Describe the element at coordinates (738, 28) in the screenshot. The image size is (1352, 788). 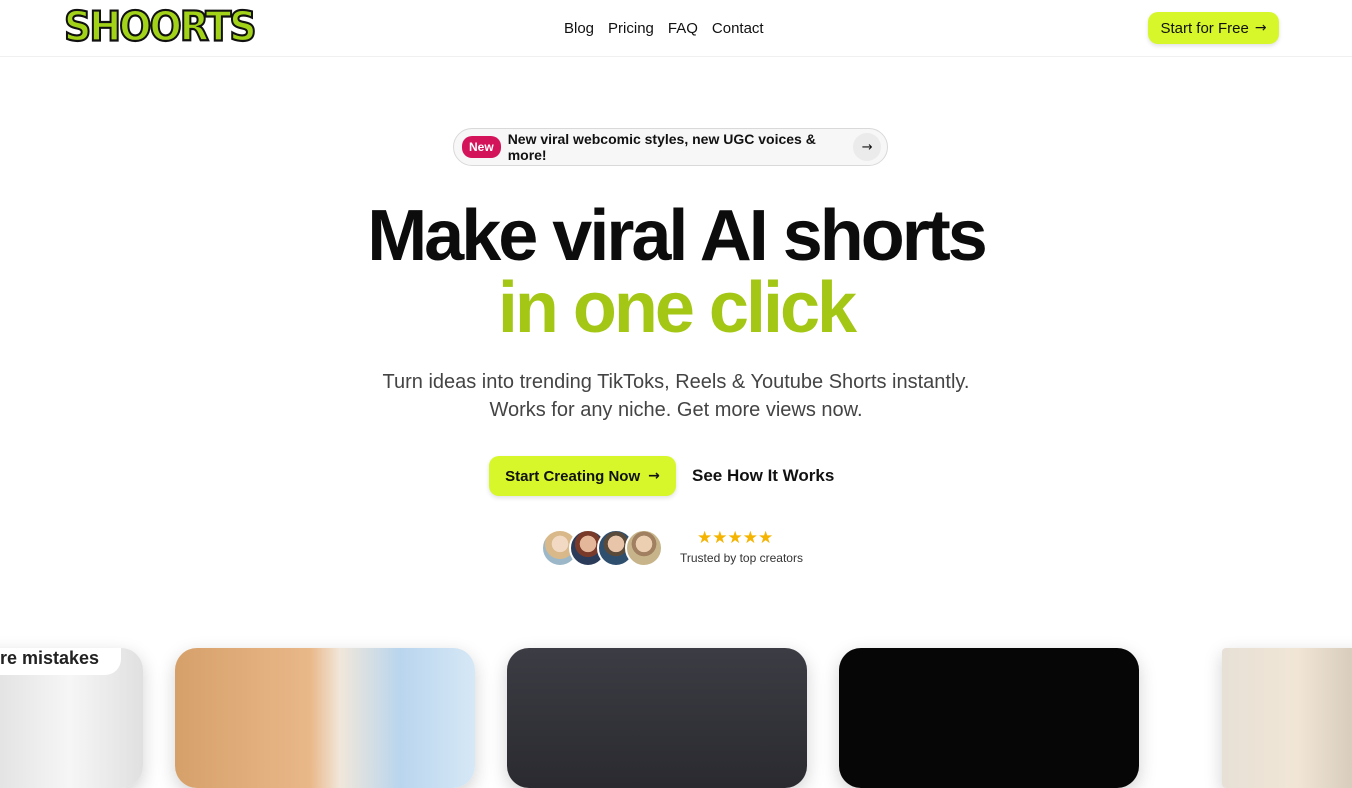
I see `nav-contact: Contact` at that location.